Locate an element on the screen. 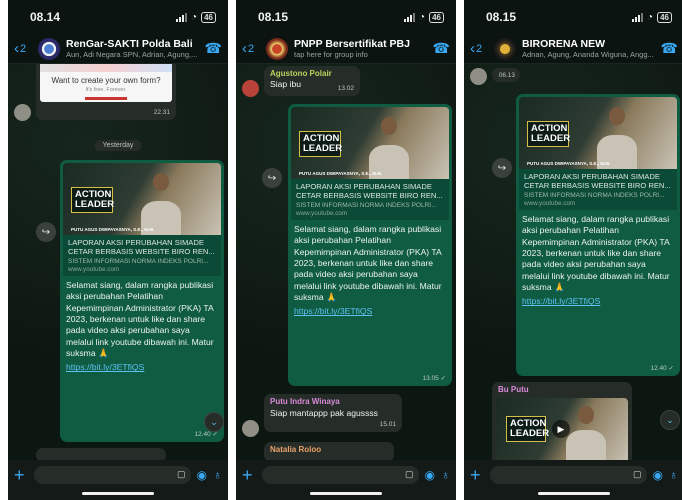  sender-name: Agustono Polair is located at coordinates (301, 73).